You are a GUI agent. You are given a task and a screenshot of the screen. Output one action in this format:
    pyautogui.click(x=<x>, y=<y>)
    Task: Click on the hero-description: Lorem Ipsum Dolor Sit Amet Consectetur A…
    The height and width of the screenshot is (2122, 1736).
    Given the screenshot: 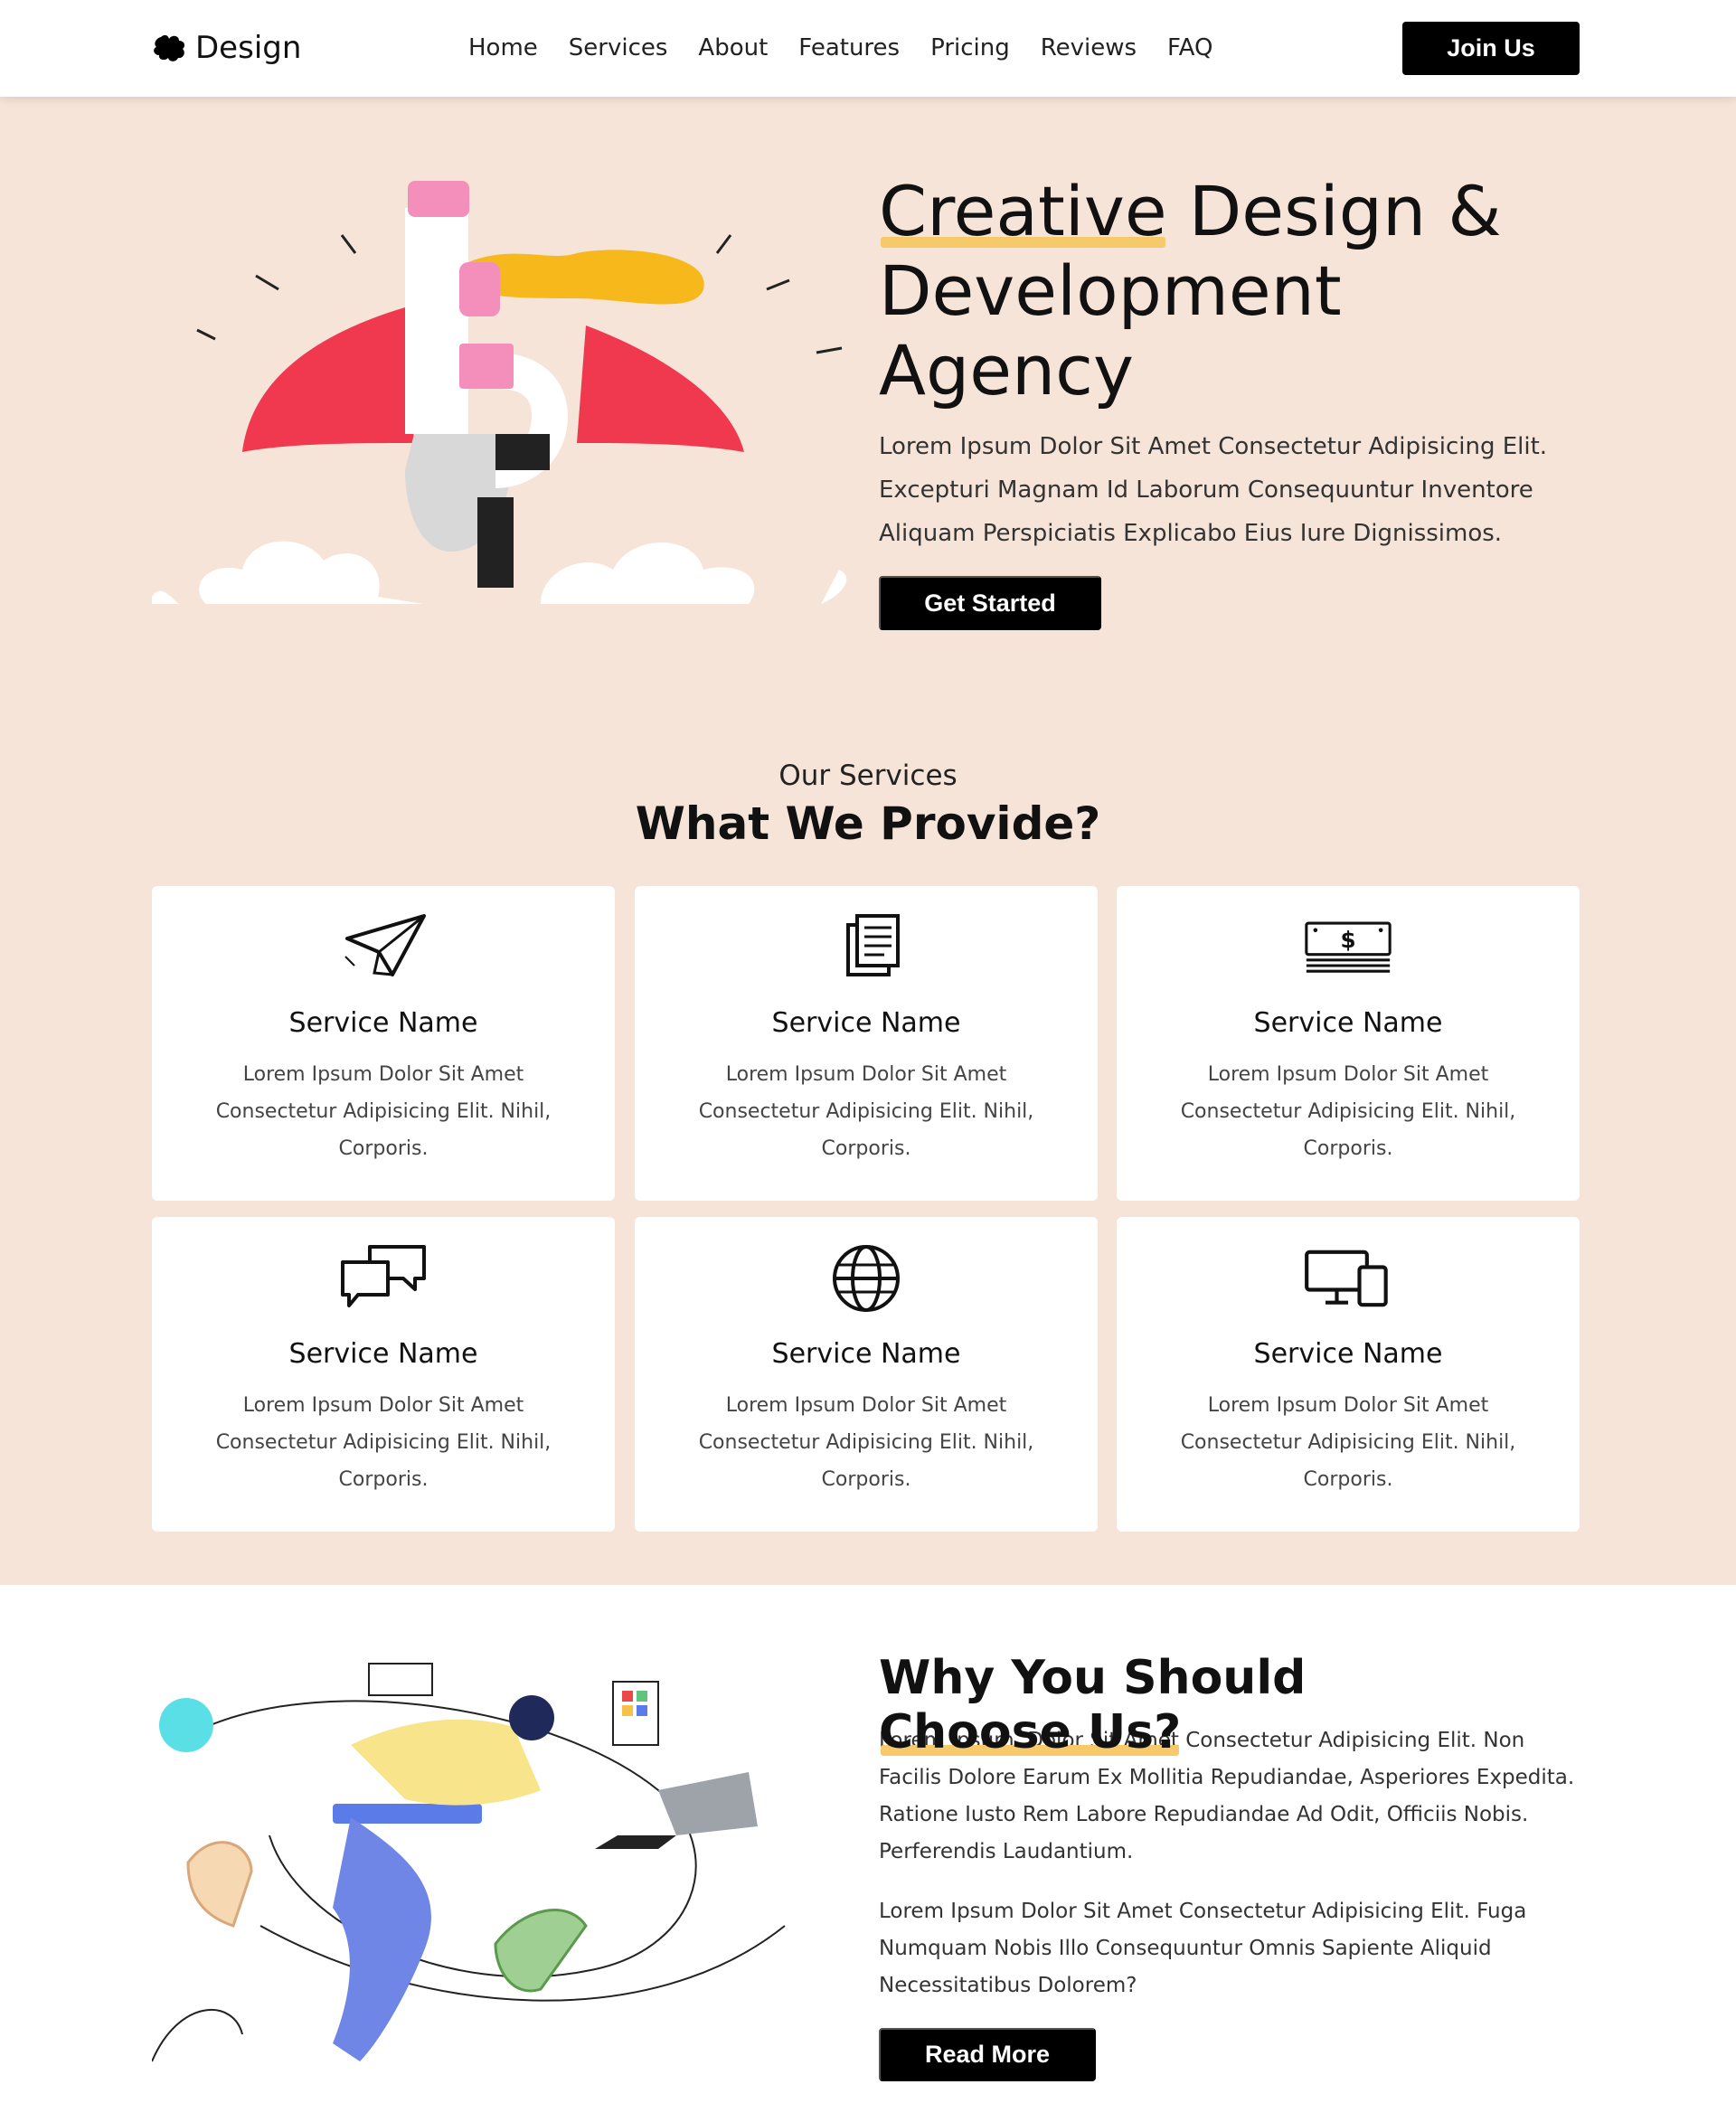 What is the action you would take?
    pyautogui.click(x=1213, y=490)
    